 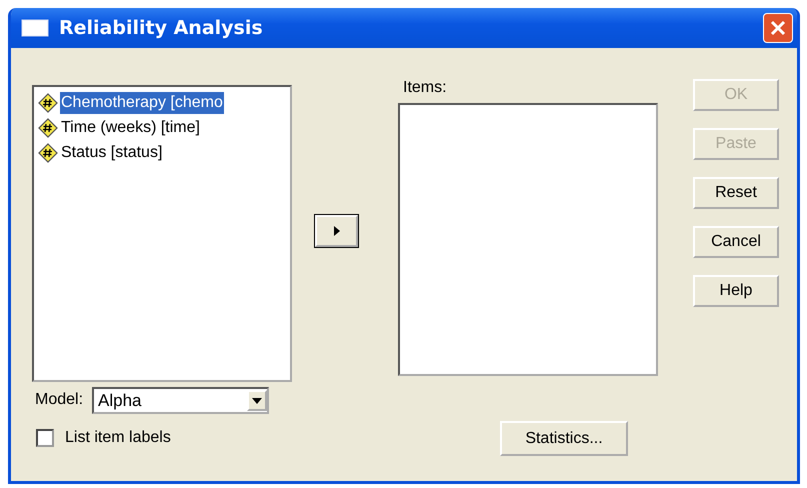 What do you see at coordinates (736, 193) in the screenshot?
I see `dialog-button: Reset` at bounding box center [736, 193].